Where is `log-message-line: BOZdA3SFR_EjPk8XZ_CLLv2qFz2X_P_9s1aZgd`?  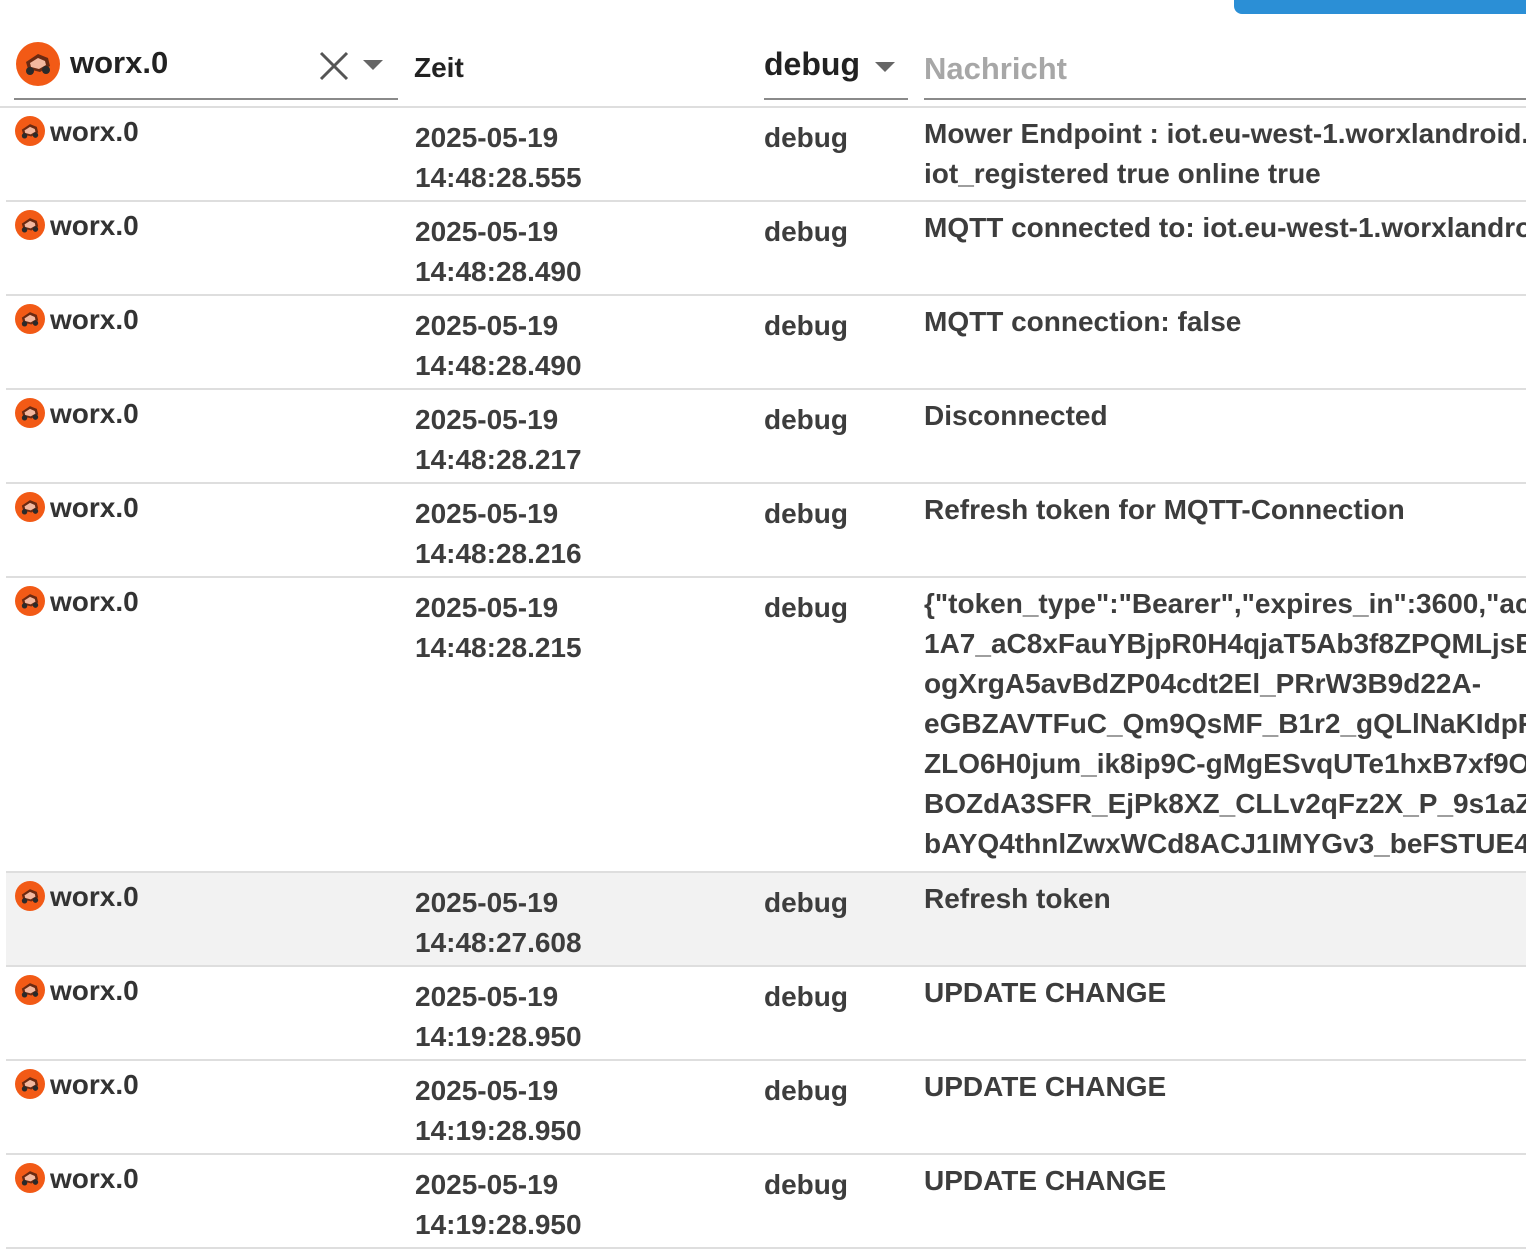
log-message-line: BOZdA3SFR_EjPk8XZ_CLLv2qFz2X_P_9s1aZgd is located at coordinates (1225, 803).